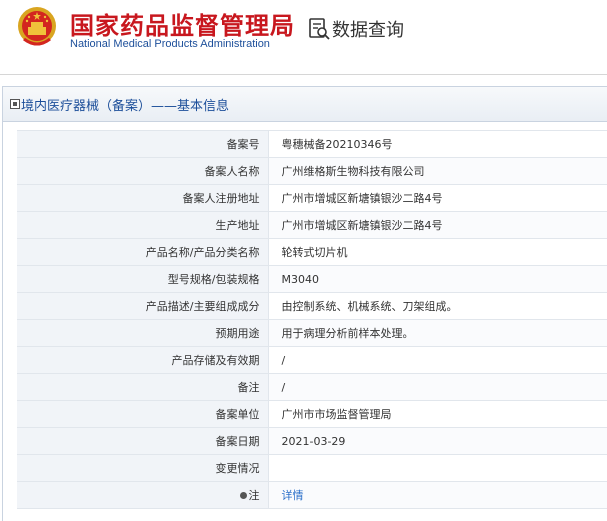  I want to click on site-title-cn: 国家药品监督管理局, so click(182, 26).